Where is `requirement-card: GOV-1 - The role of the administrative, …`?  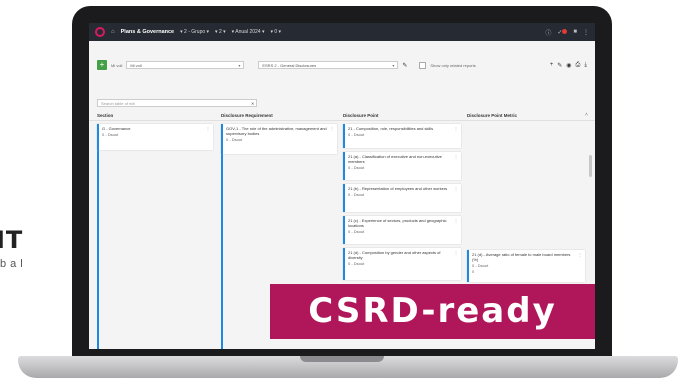
requirement-card: GOV-1 - The role of the administrative, … is located at coordinates (279, 139).